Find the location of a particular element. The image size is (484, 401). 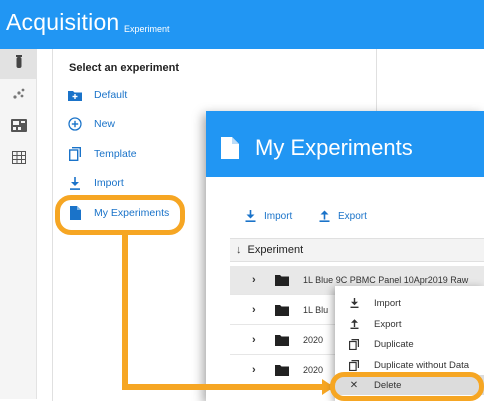

menu-item-duplicate: Duplicate is located at coordinates (409, 344).